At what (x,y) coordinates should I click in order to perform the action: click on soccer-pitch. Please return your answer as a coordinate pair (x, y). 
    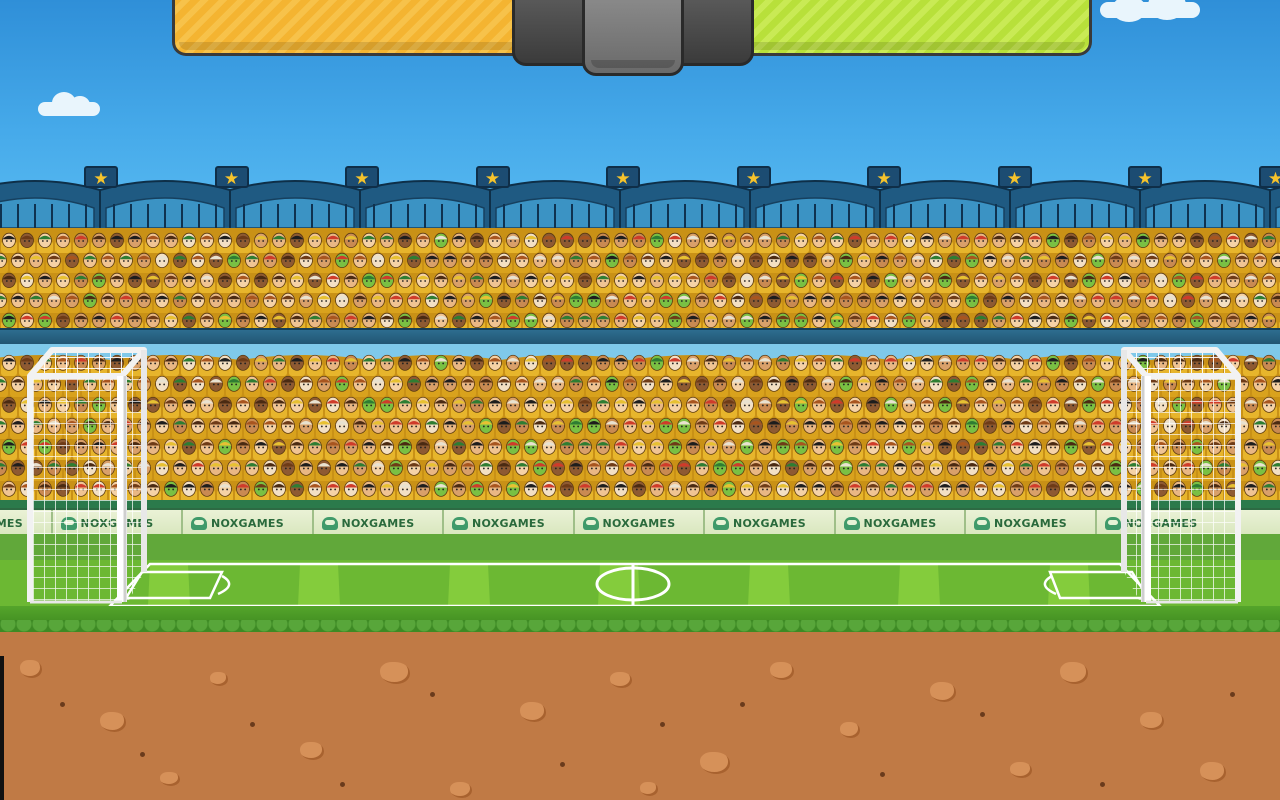
    Looking at the image, I should click on (640, 584).